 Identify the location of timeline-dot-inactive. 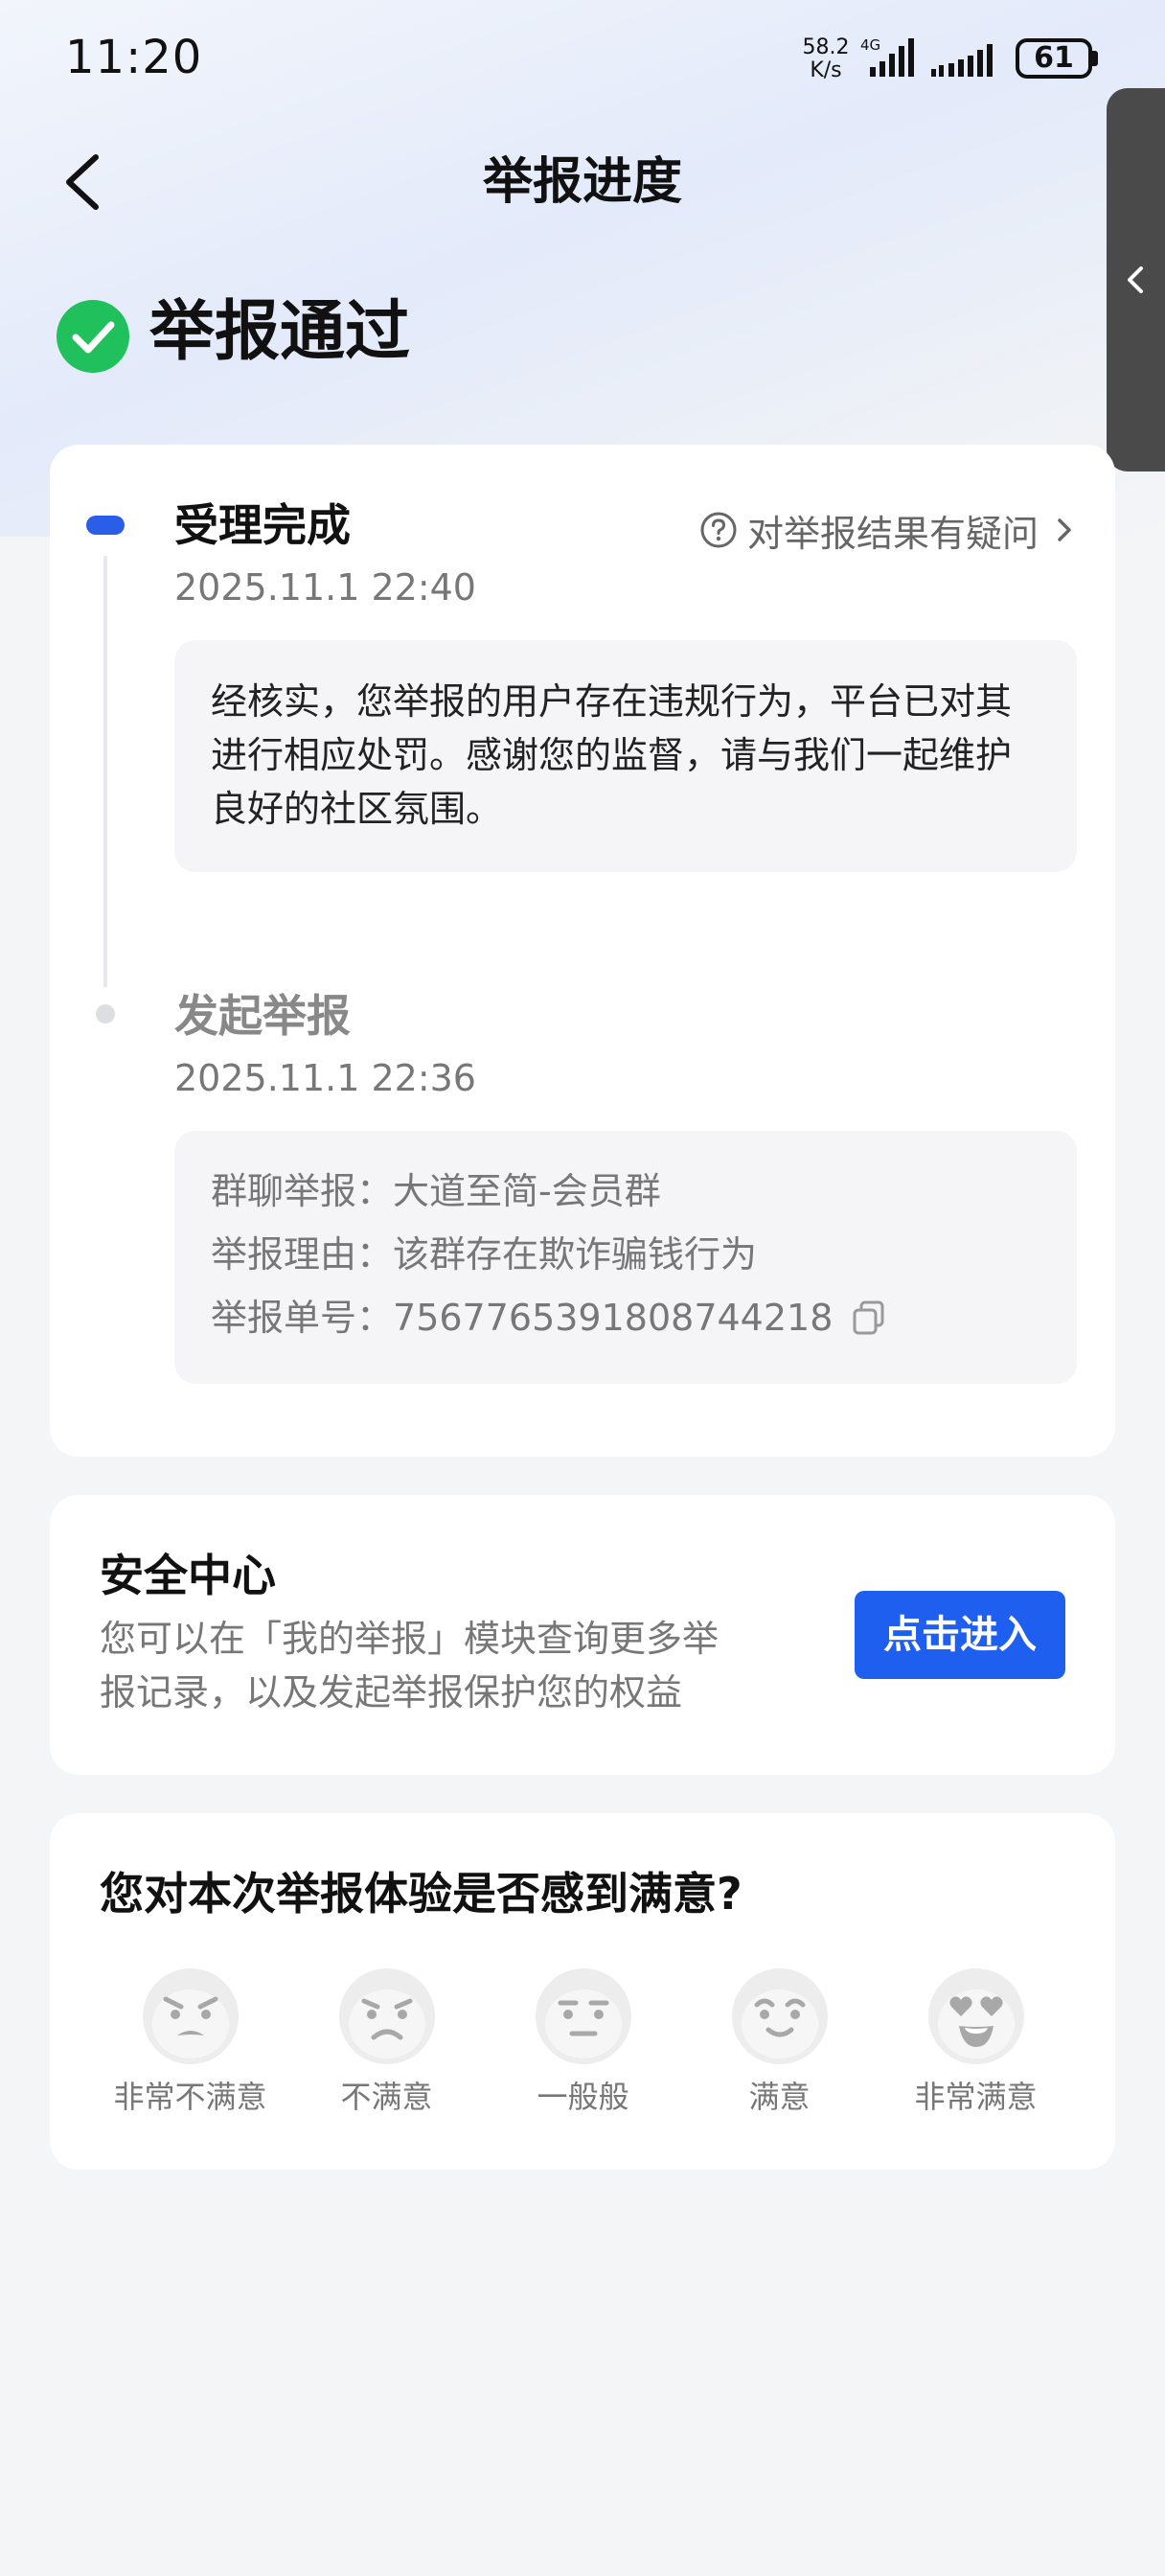
(106, 1014).